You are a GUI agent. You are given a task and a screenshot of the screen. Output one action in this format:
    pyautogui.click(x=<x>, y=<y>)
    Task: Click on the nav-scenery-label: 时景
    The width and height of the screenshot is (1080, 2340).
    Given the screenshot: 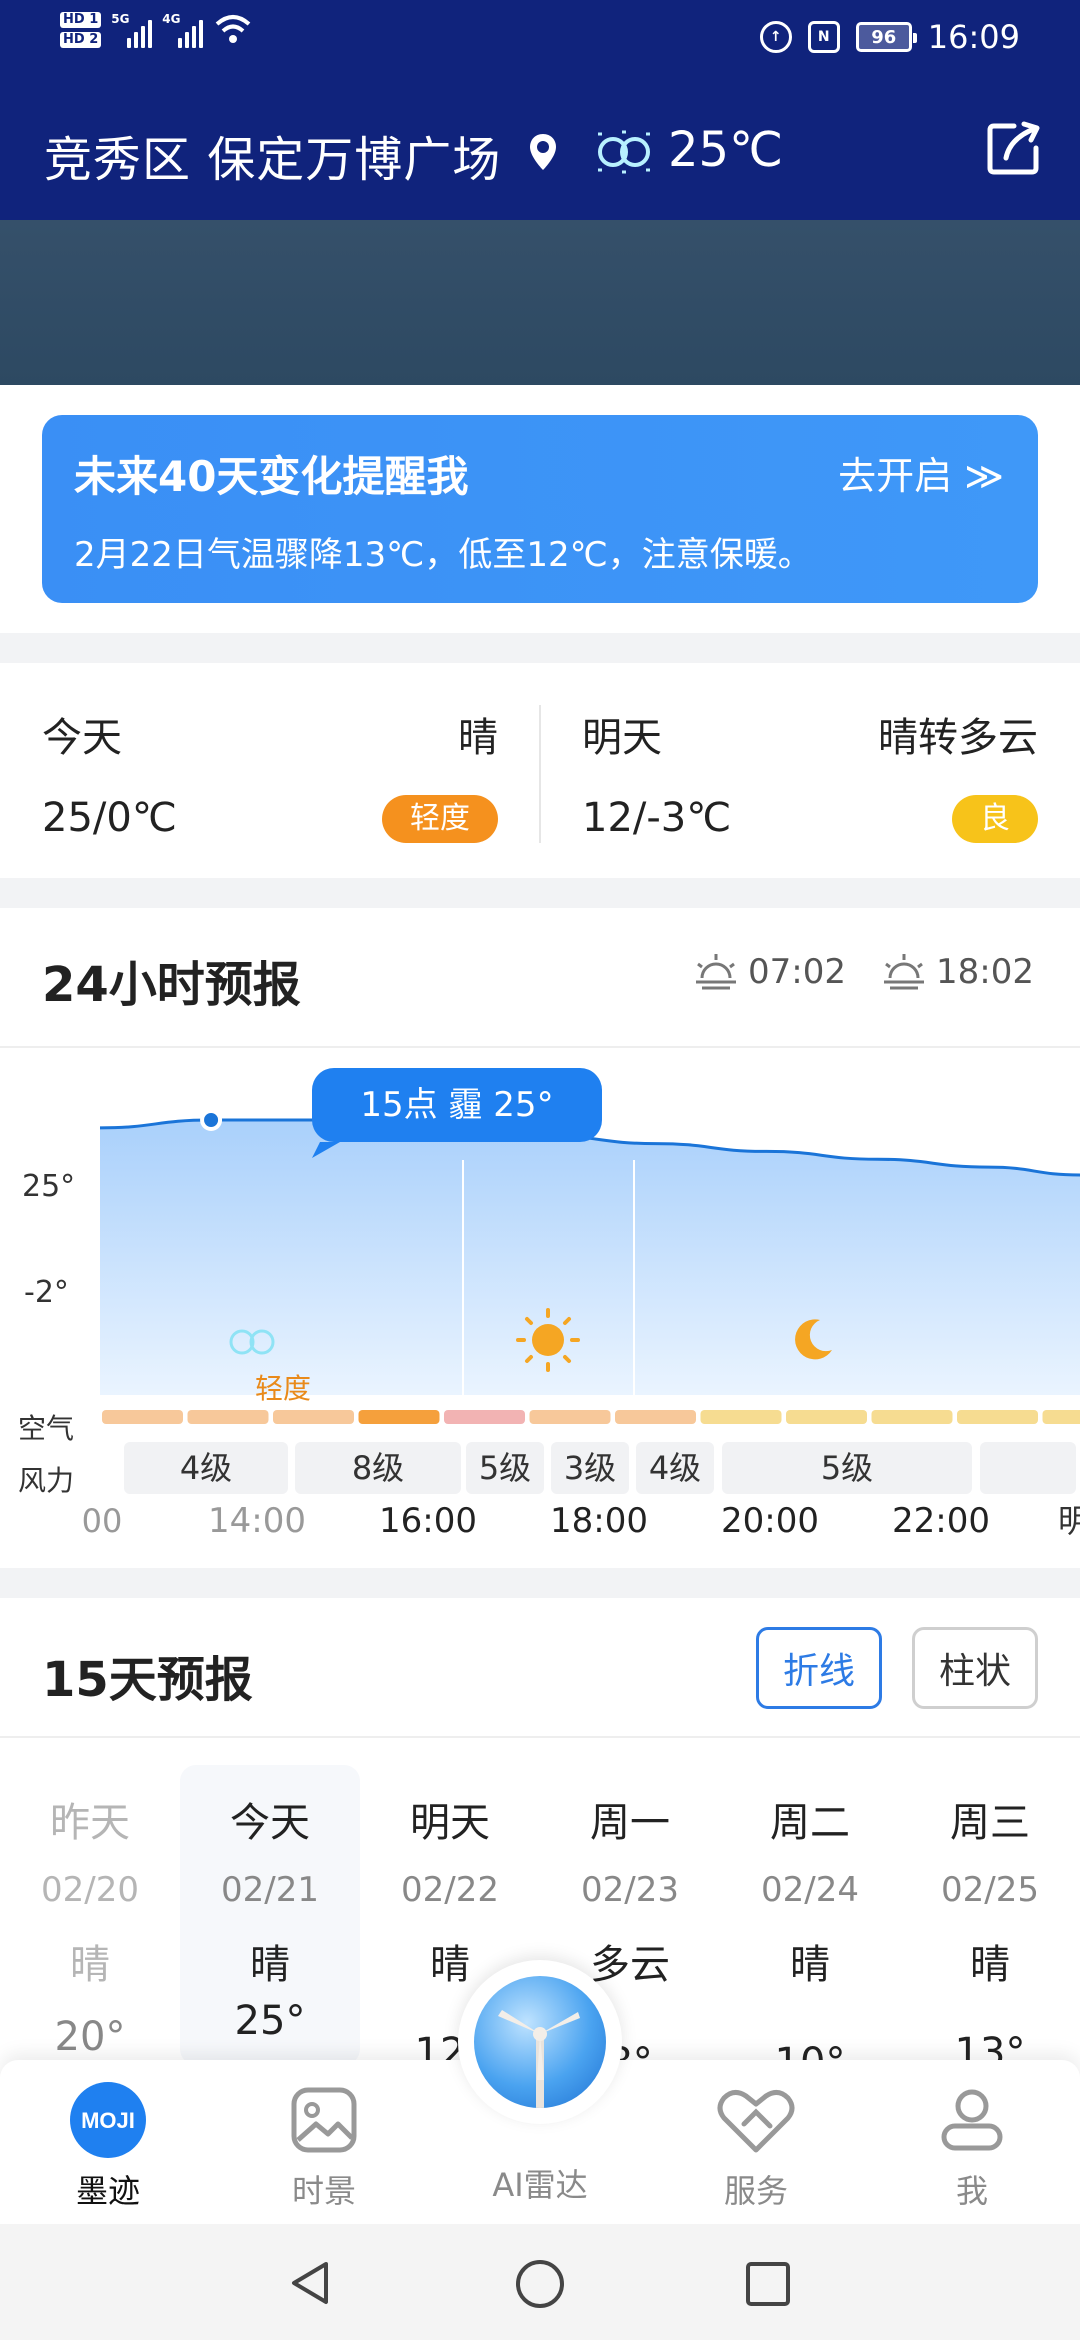 What is the action you would take?
    pyautogui.click(x=323, y=2191)
    